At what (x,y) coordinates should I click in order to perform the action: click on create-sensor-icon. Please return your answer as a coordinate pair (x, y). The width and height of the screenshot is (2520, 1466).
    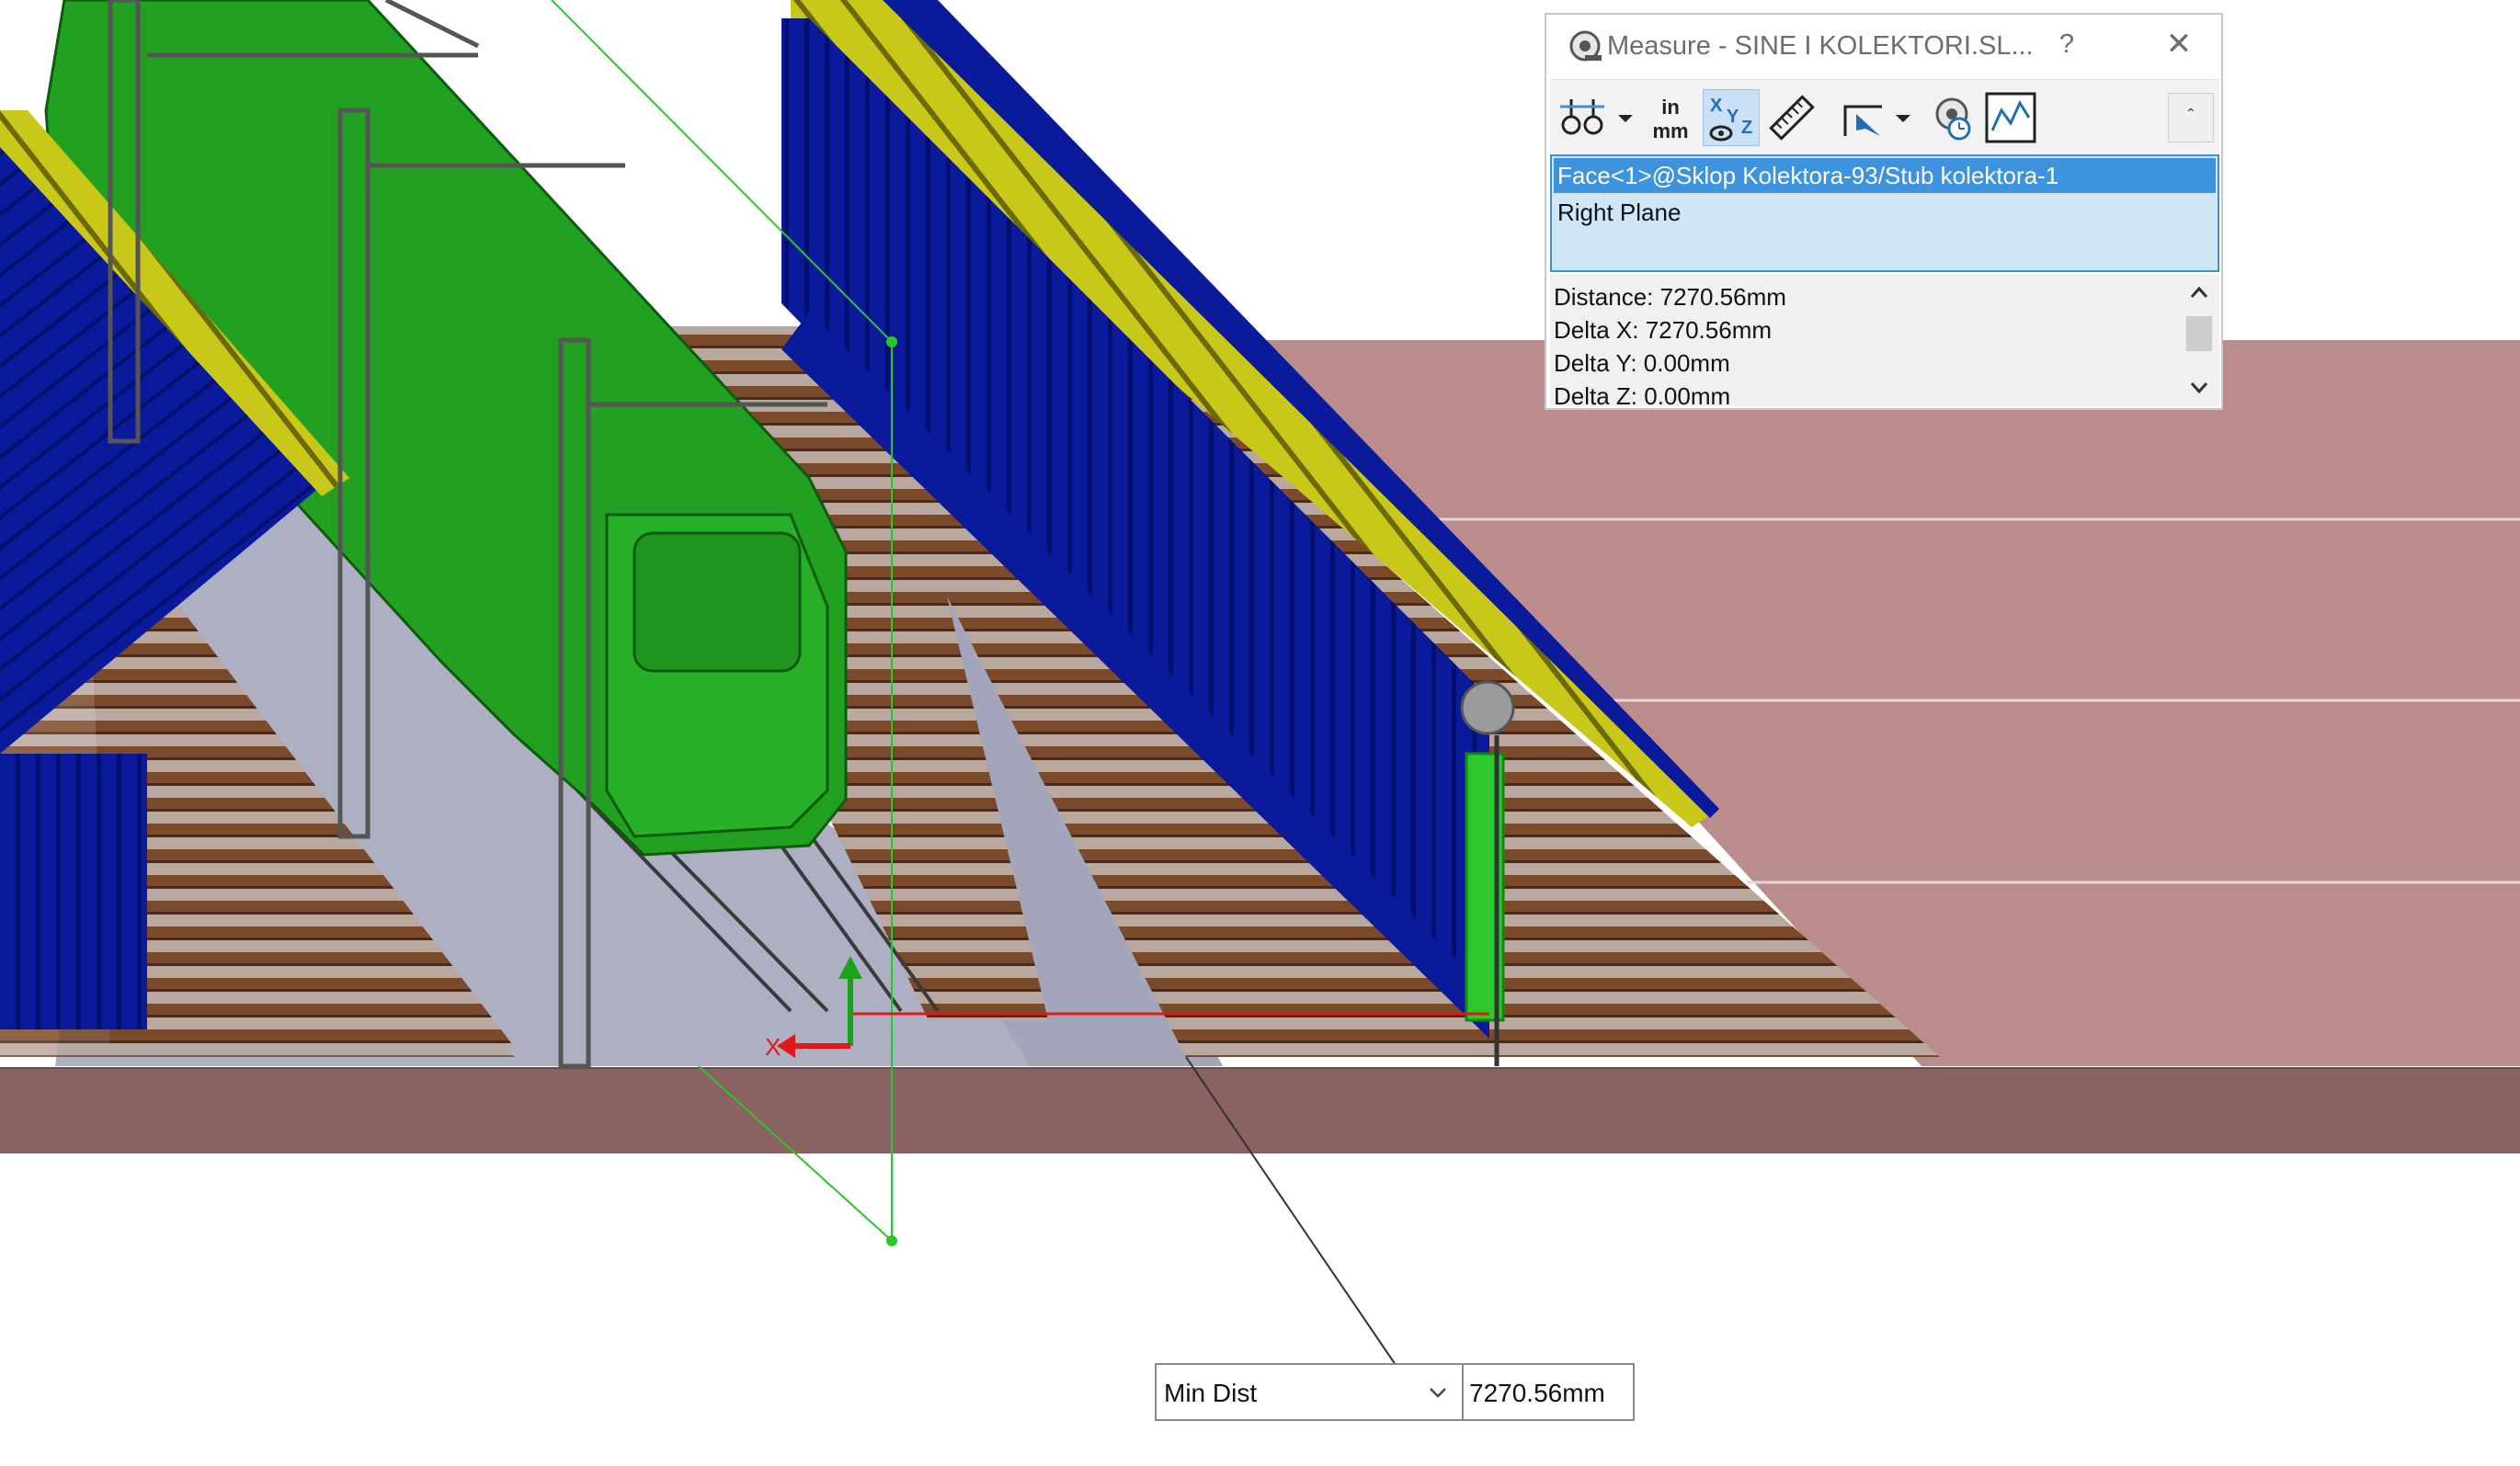
    Looking at the image, I should click on (2010, 117).